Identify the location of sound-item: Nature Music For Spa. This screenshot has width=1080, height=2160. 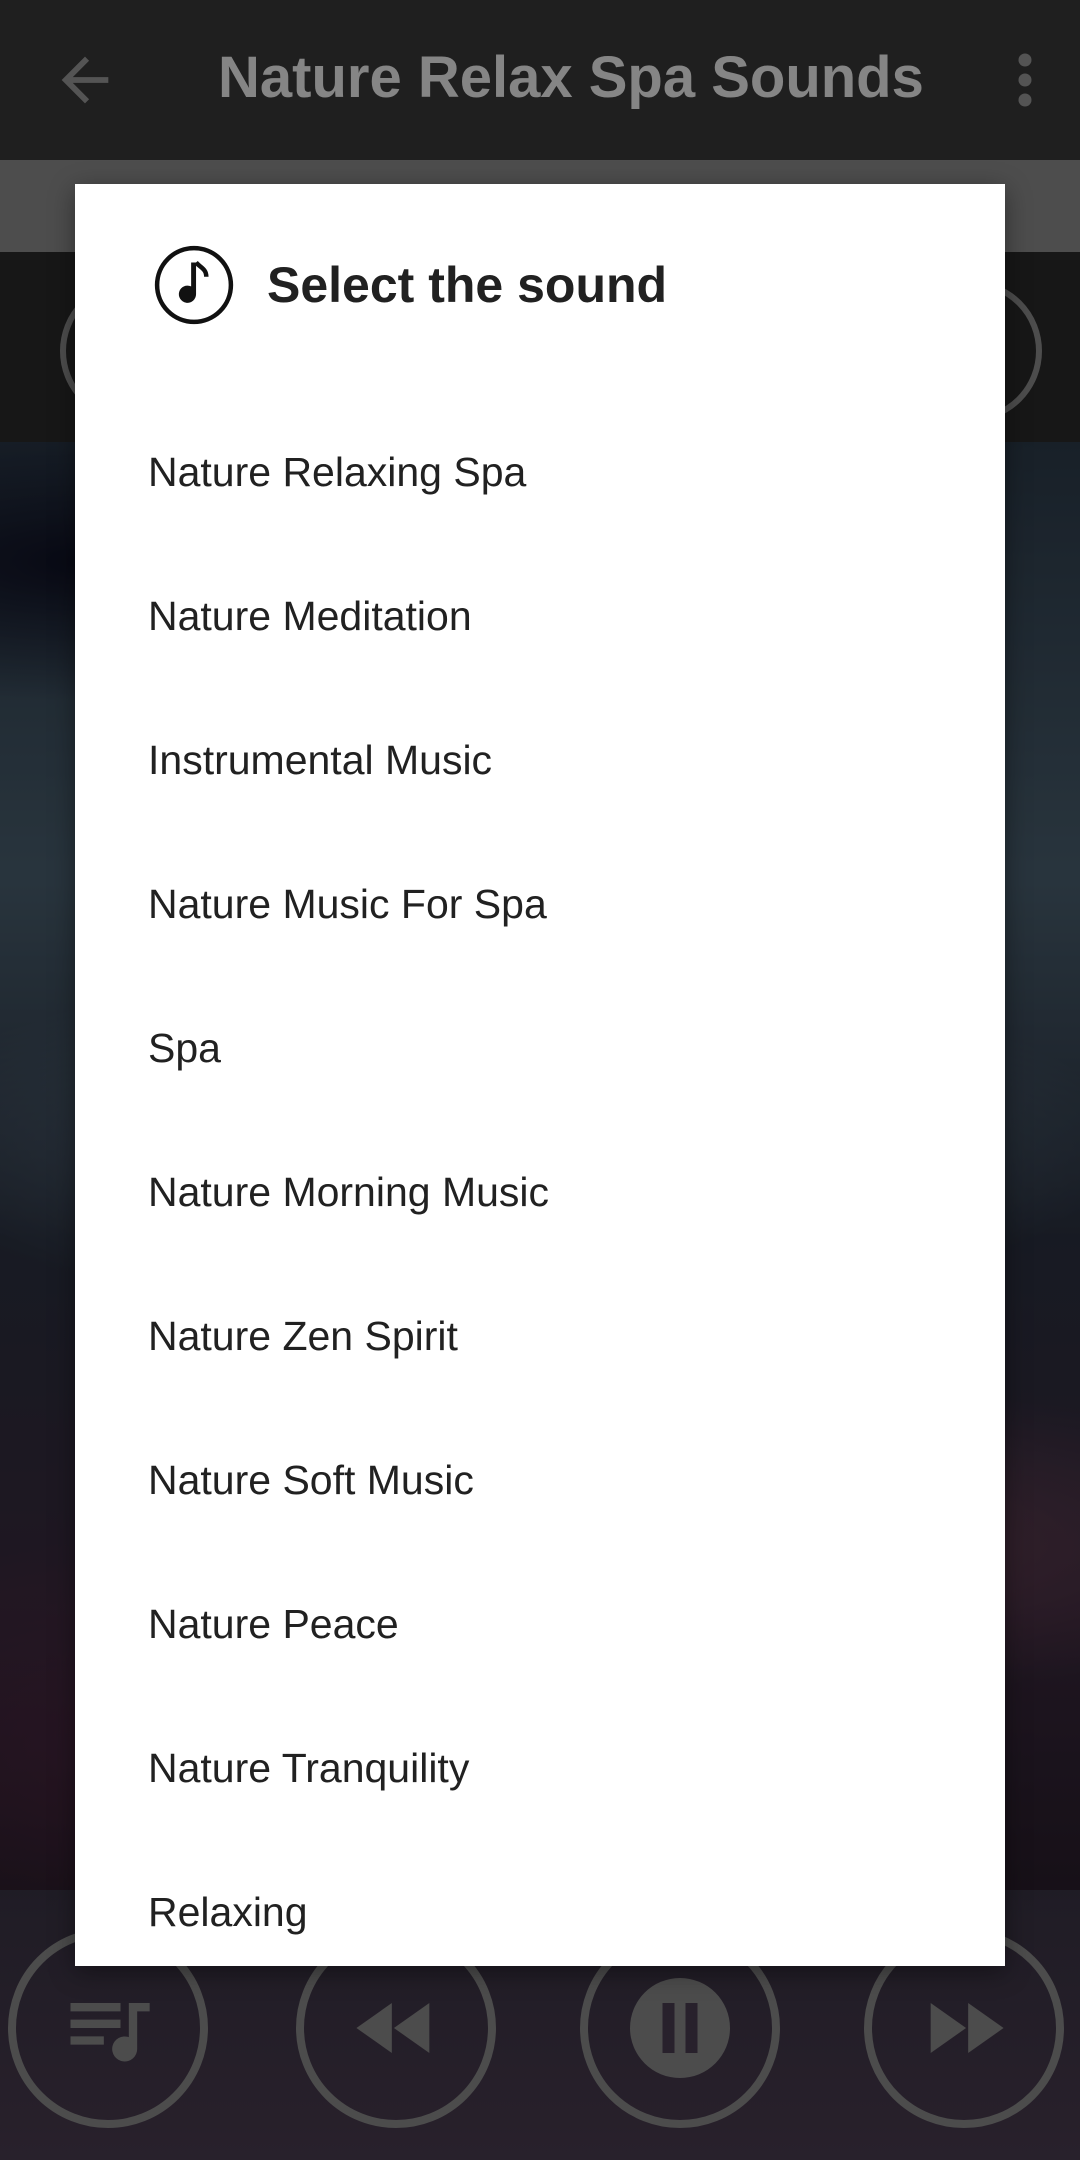
(540, 904).